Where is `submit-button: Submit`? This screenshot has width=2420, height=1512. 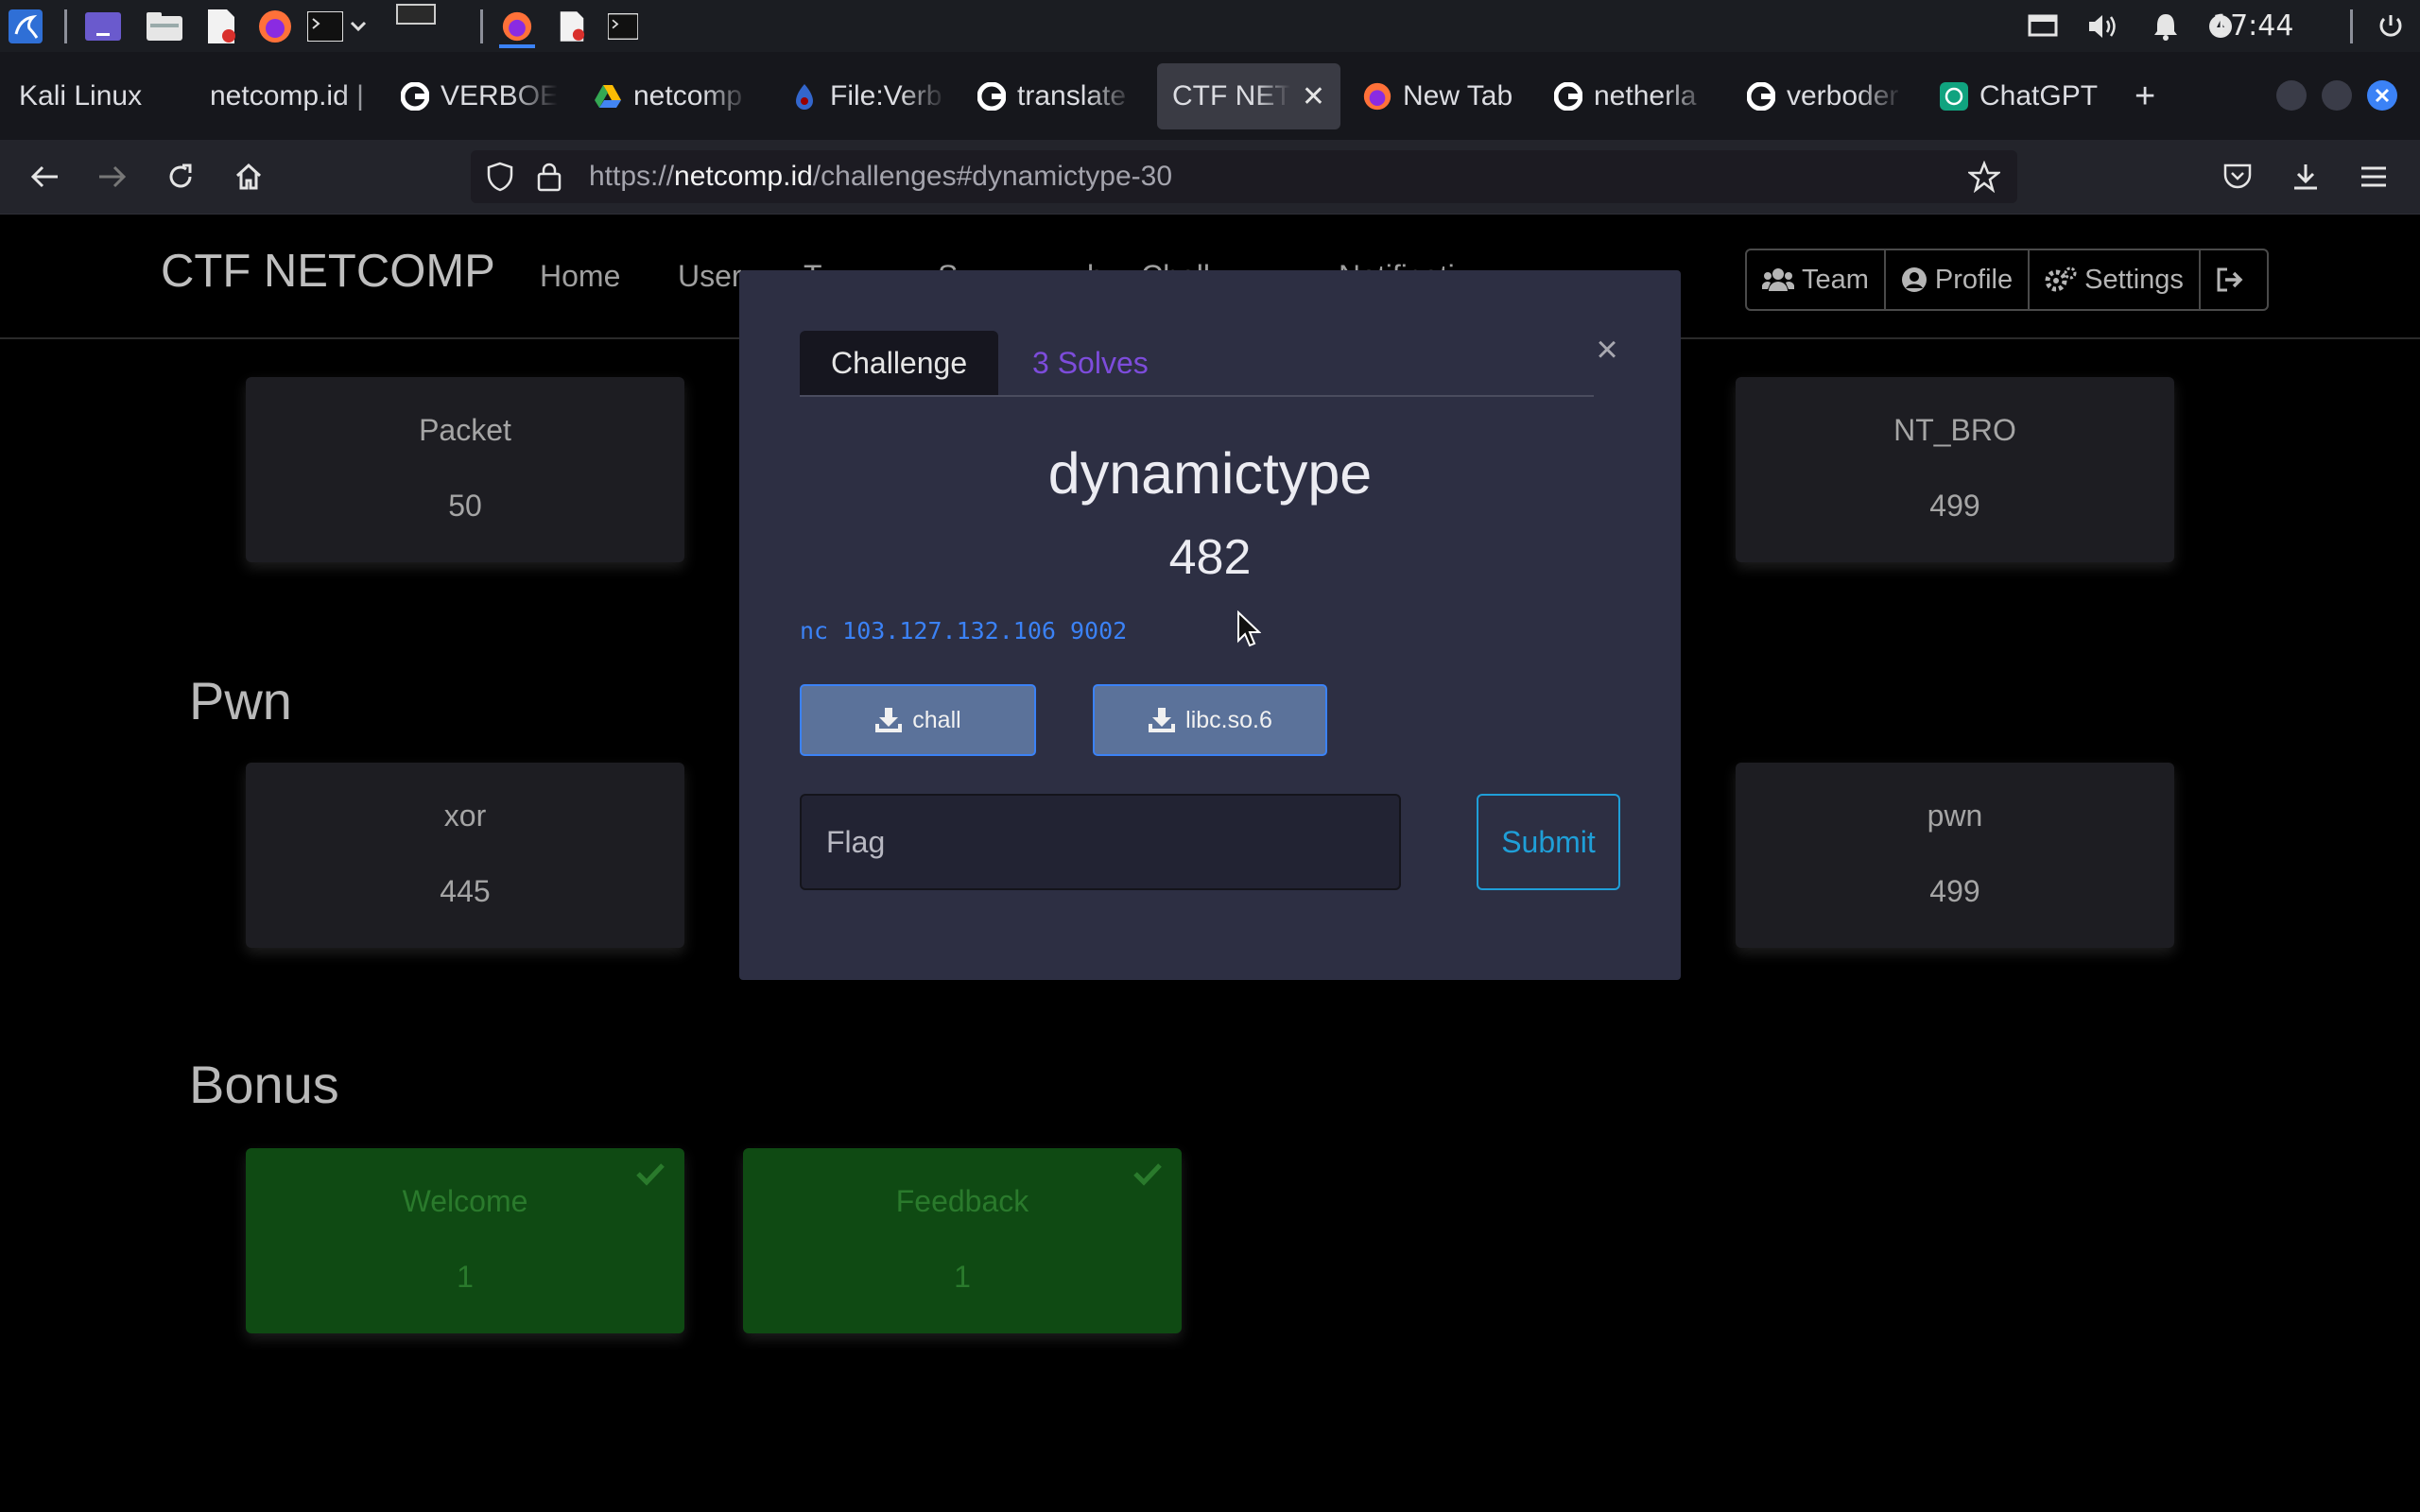 submit-button: Submit is located at coordinates (1548, 842).